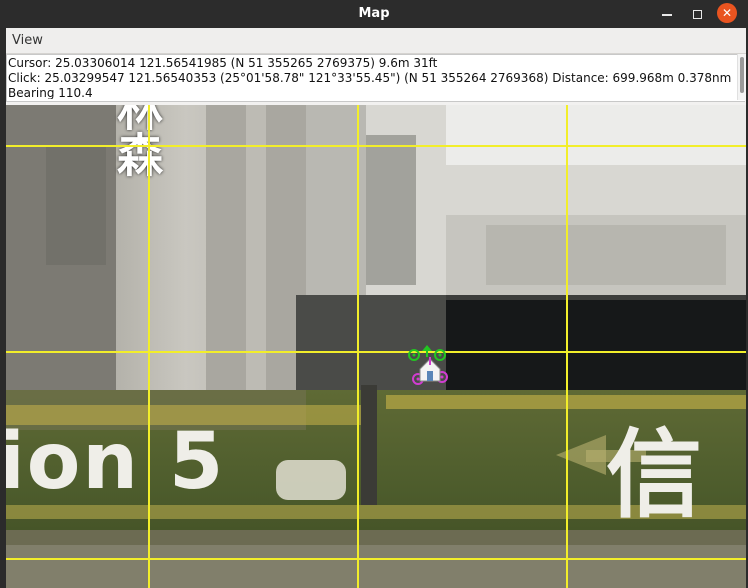 Image resolution: width=748 pixels, height=588 pixels. What do you see at coordinates (27, 40) in the screenshot?
I see `menu-view: View` at bounding box center [27, 40].